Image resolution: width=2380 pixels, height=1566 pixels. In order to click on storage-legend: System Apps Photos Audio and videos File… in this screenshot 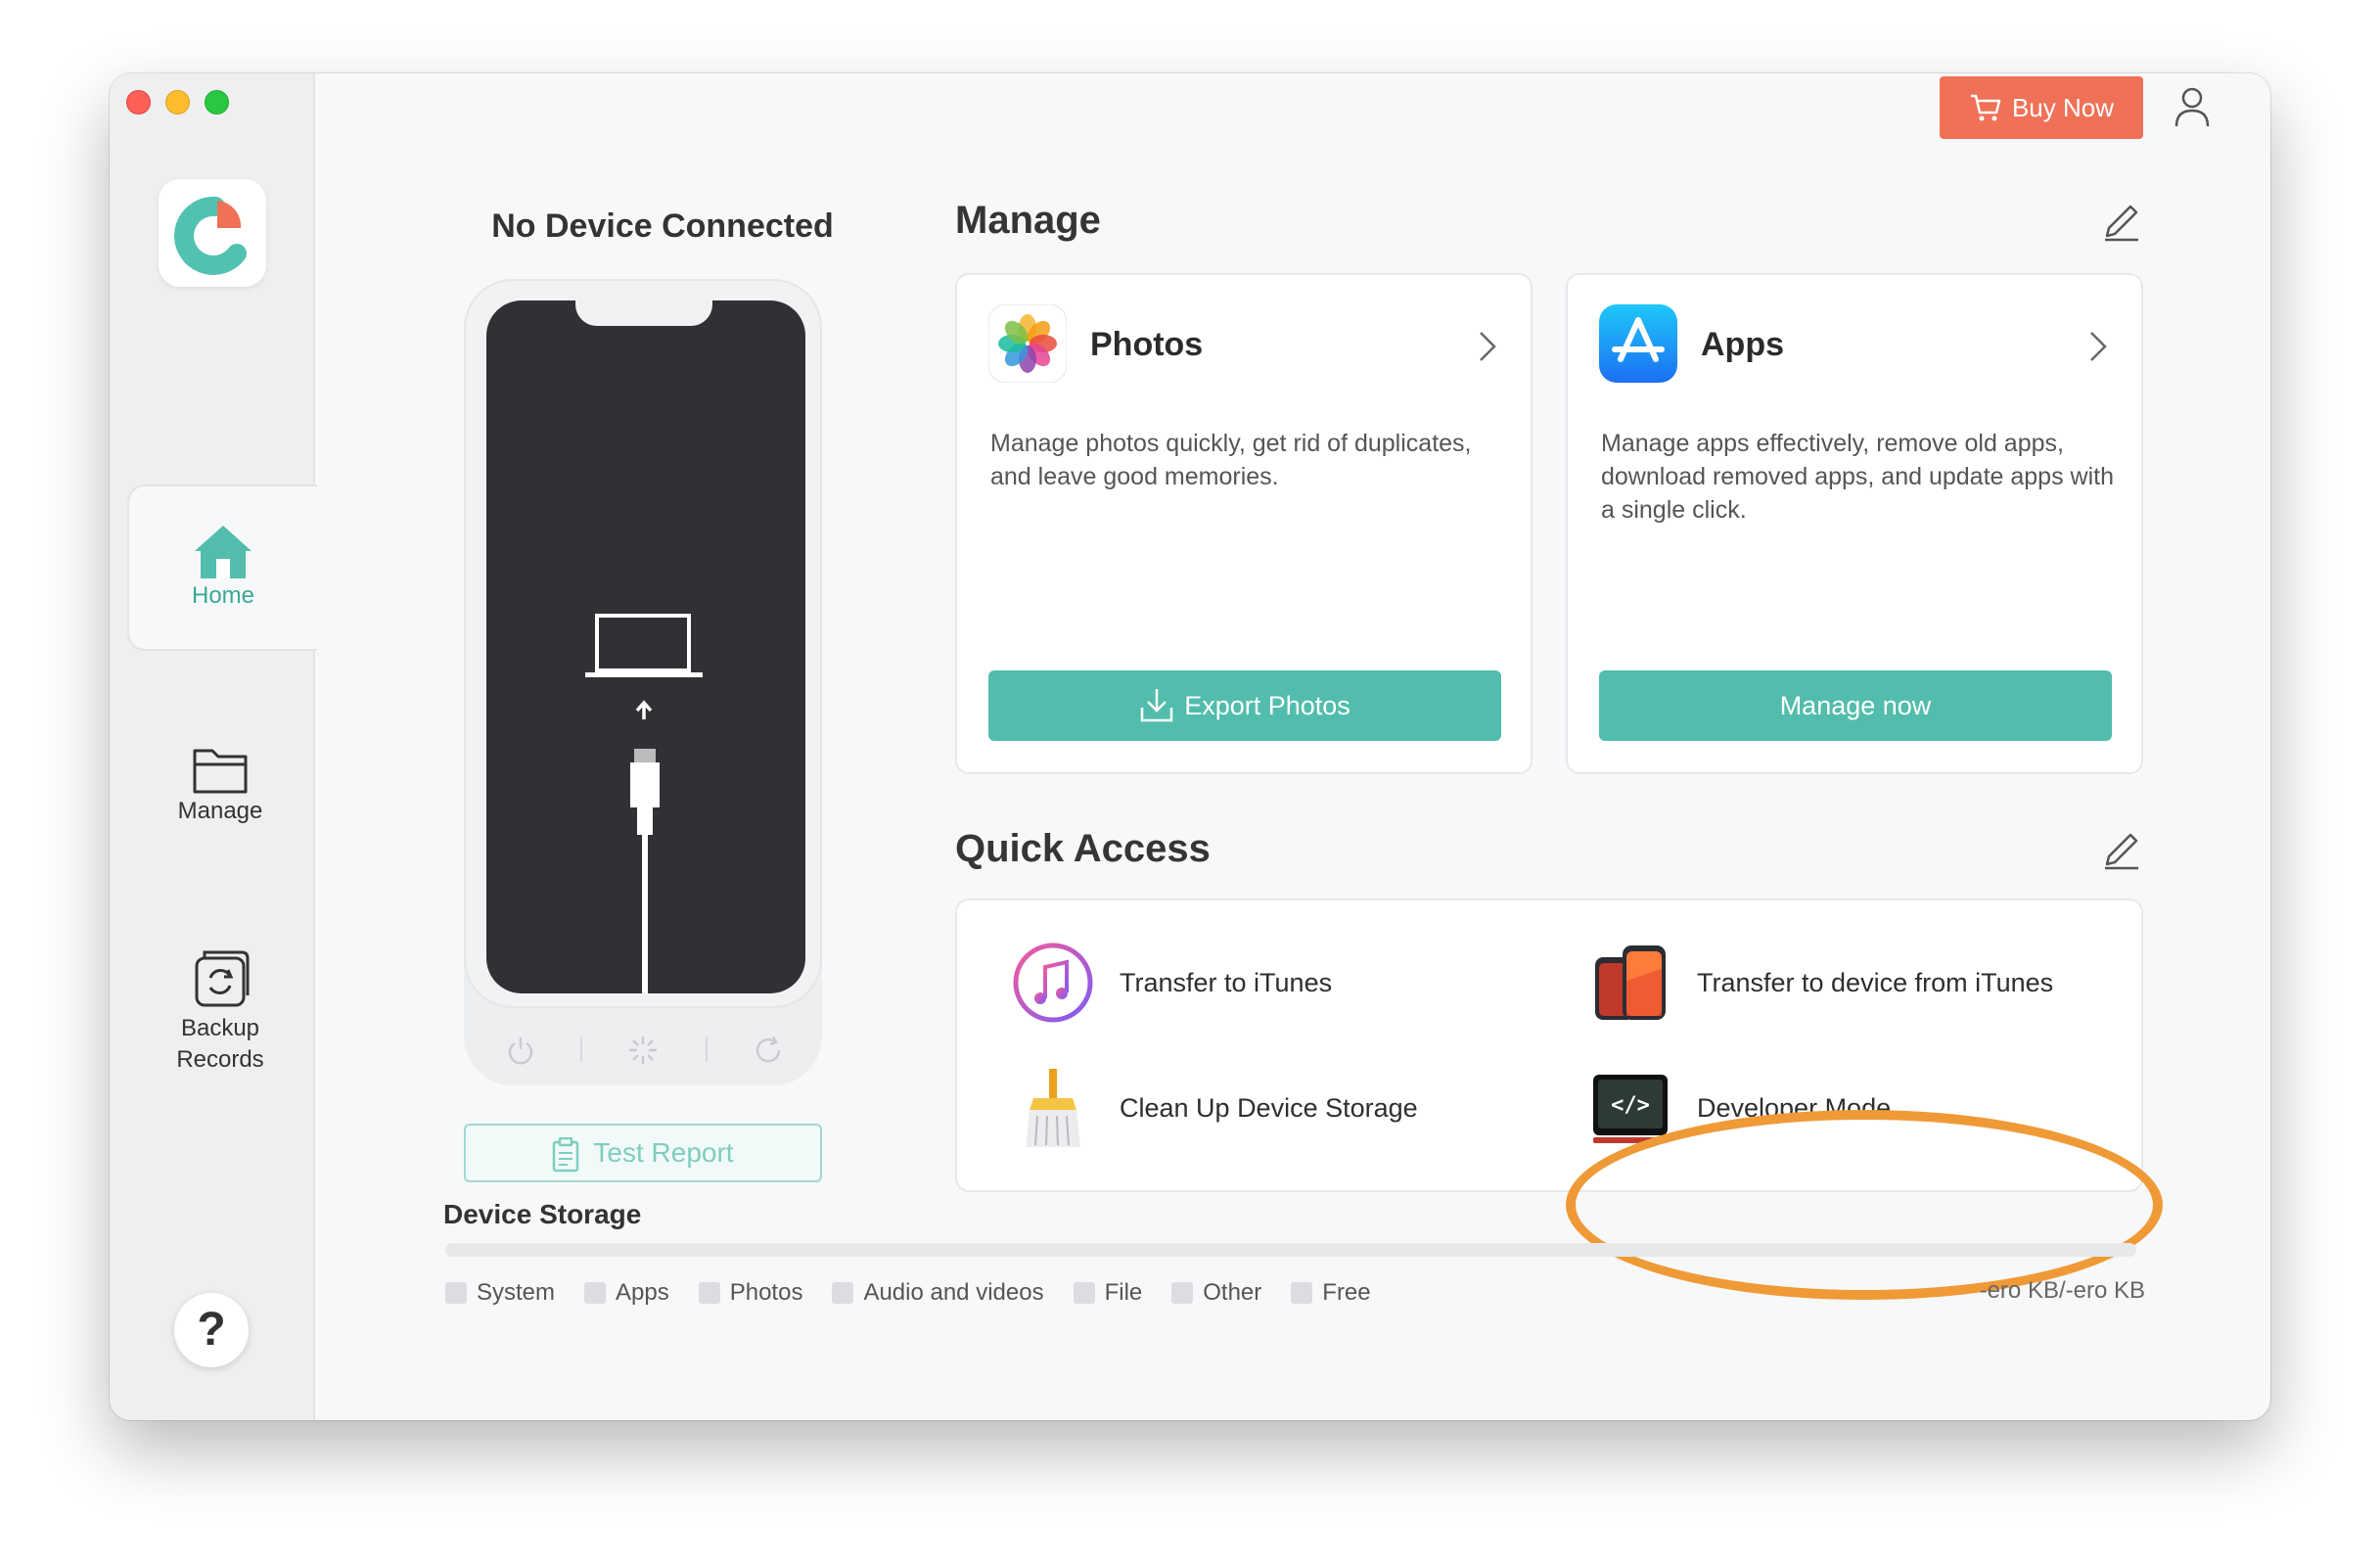, I will do `click(922, 1293)`.